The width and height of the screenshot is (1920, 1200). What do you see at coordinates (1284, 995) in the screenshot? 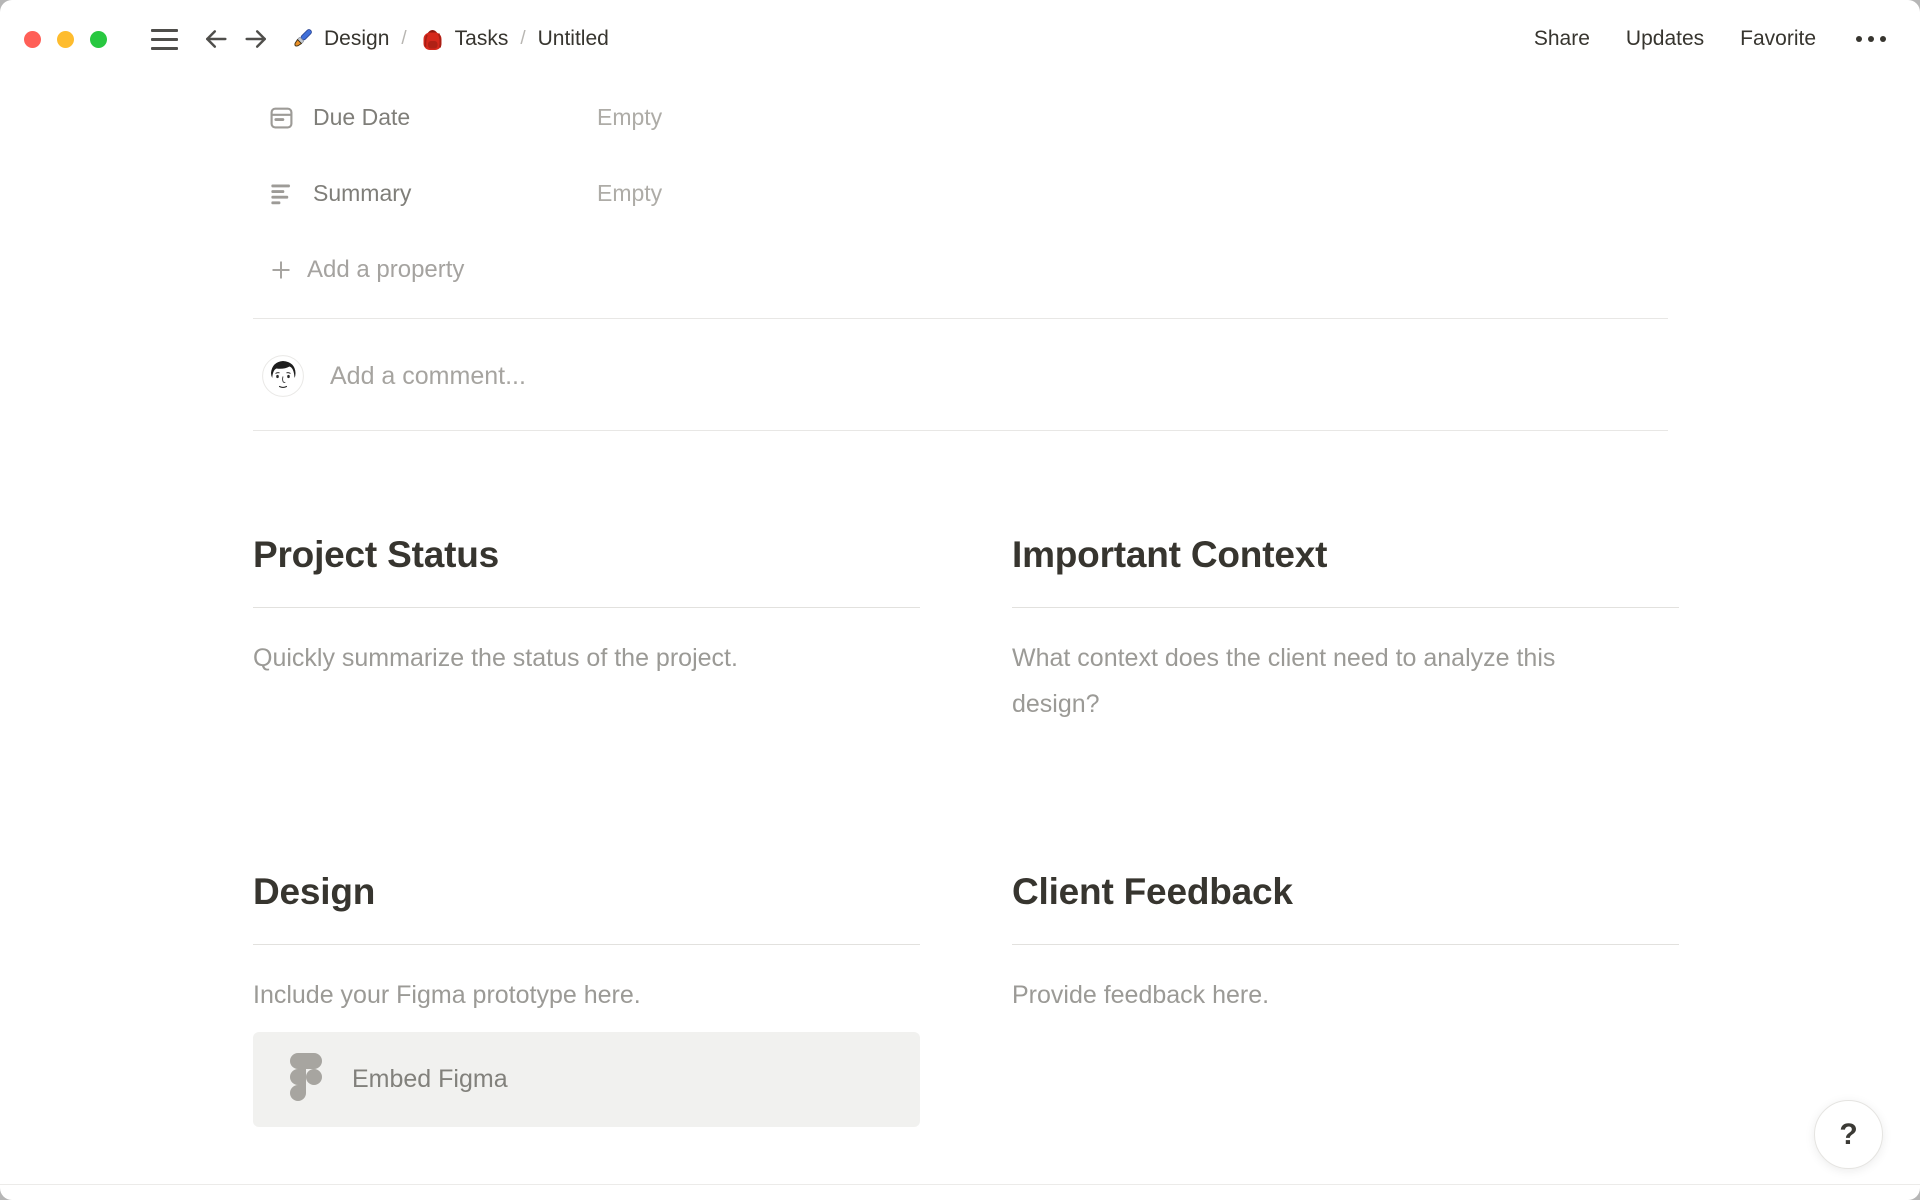
I see `section-body: Provide feedback here.` at bounding box center [1284, 995].